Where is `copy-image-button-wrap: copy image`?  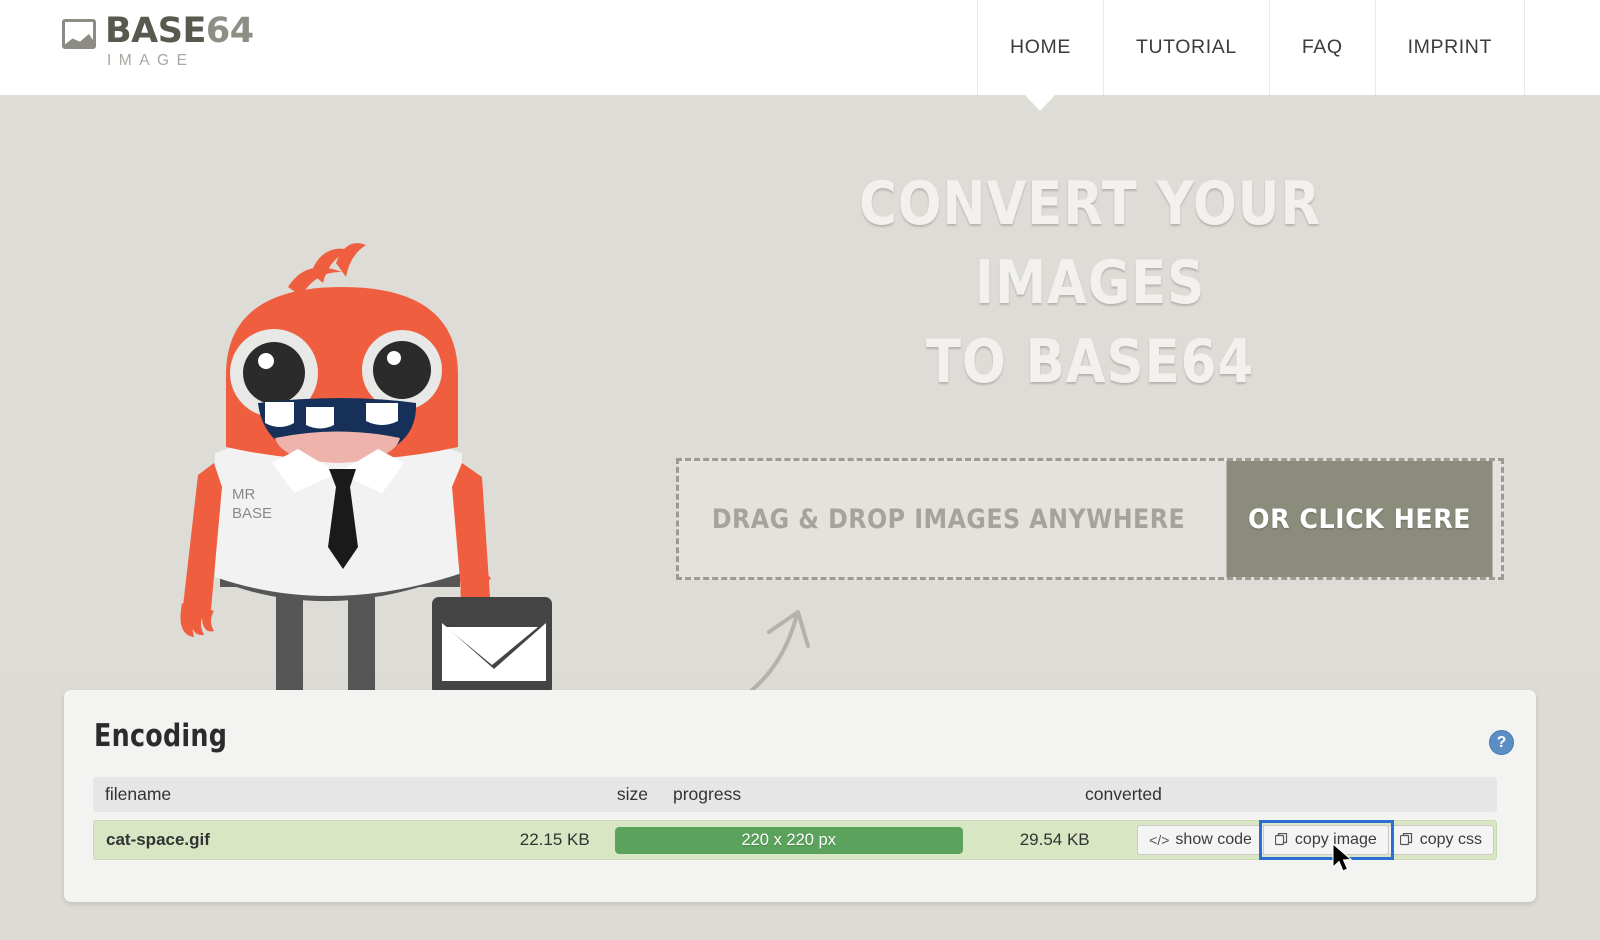
copy-image-button-wrap: copy image is located at coordinates (1326, 840).